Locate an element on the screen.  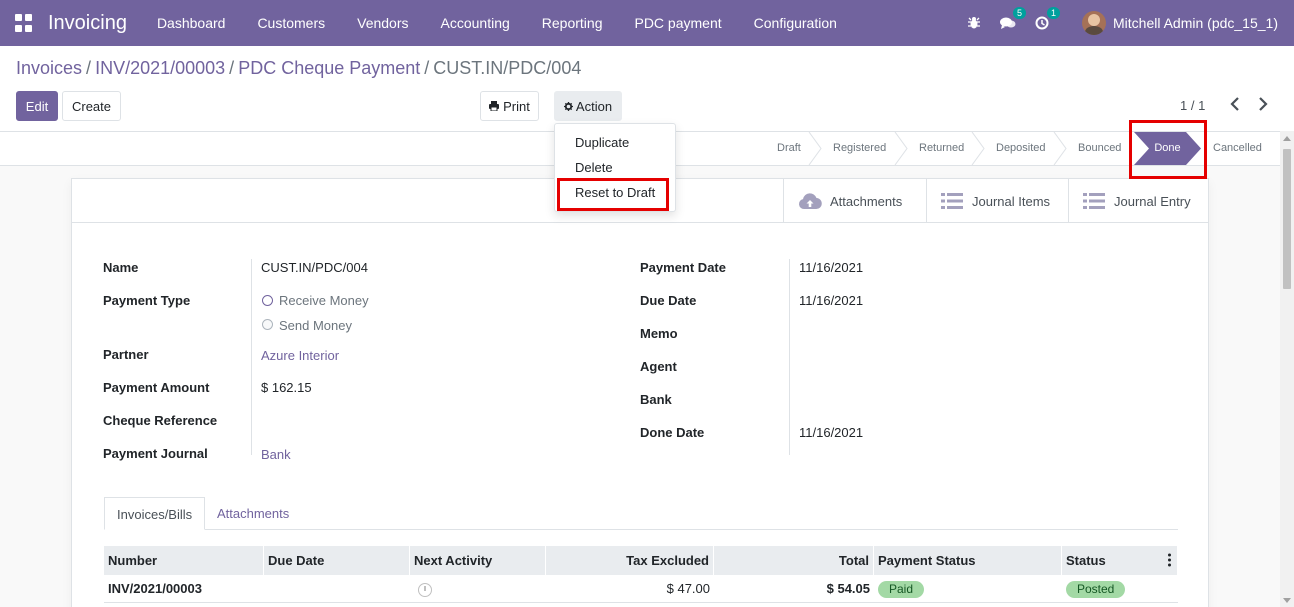
row-number: INV/2021/00003 is located at coordinates (184, 589).